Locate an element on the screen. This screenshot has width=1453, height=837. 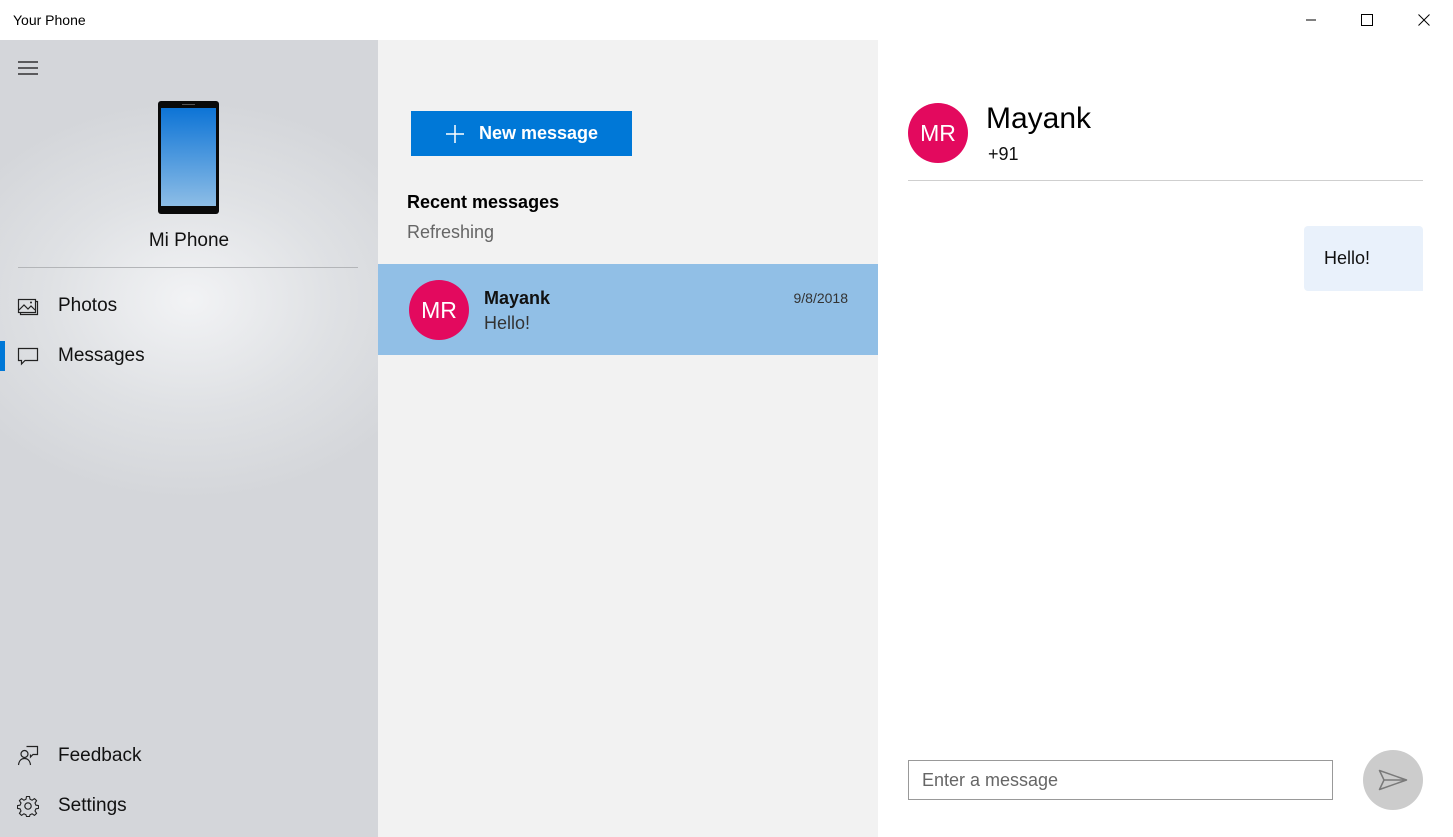
message-text: Hello! is located at coordinates (1347, 258).